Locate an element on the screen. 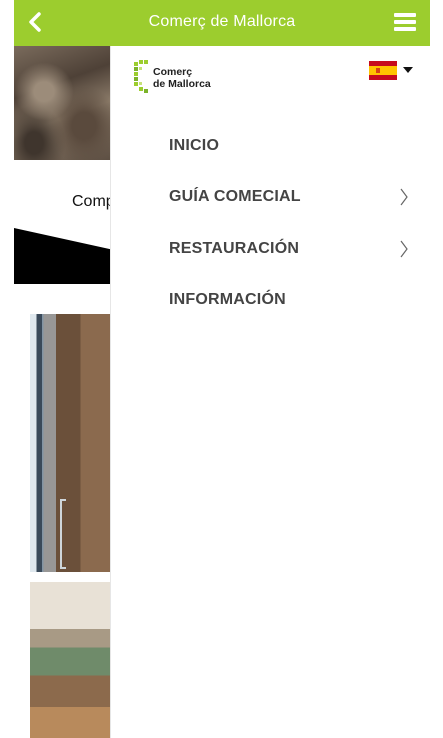 The height and width of the screenshot is (738, 443). menu-item-label: INFORMACIÓN is located at coordinates (227, 299).